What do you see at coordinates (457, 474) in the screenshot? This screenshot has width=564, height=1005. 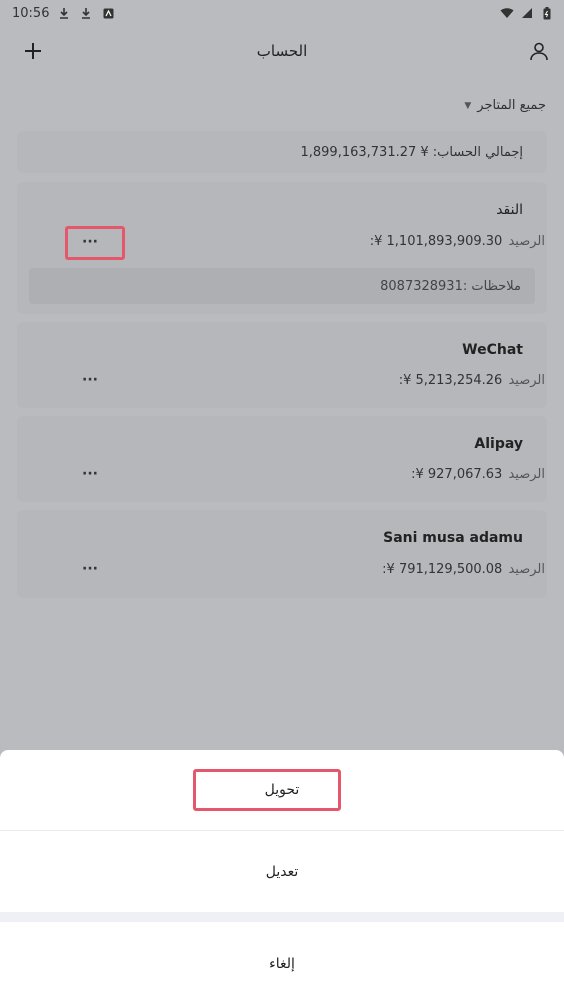 I see `account-balance-value: :¥ 927,067.63` at bounding box center [457, 474].